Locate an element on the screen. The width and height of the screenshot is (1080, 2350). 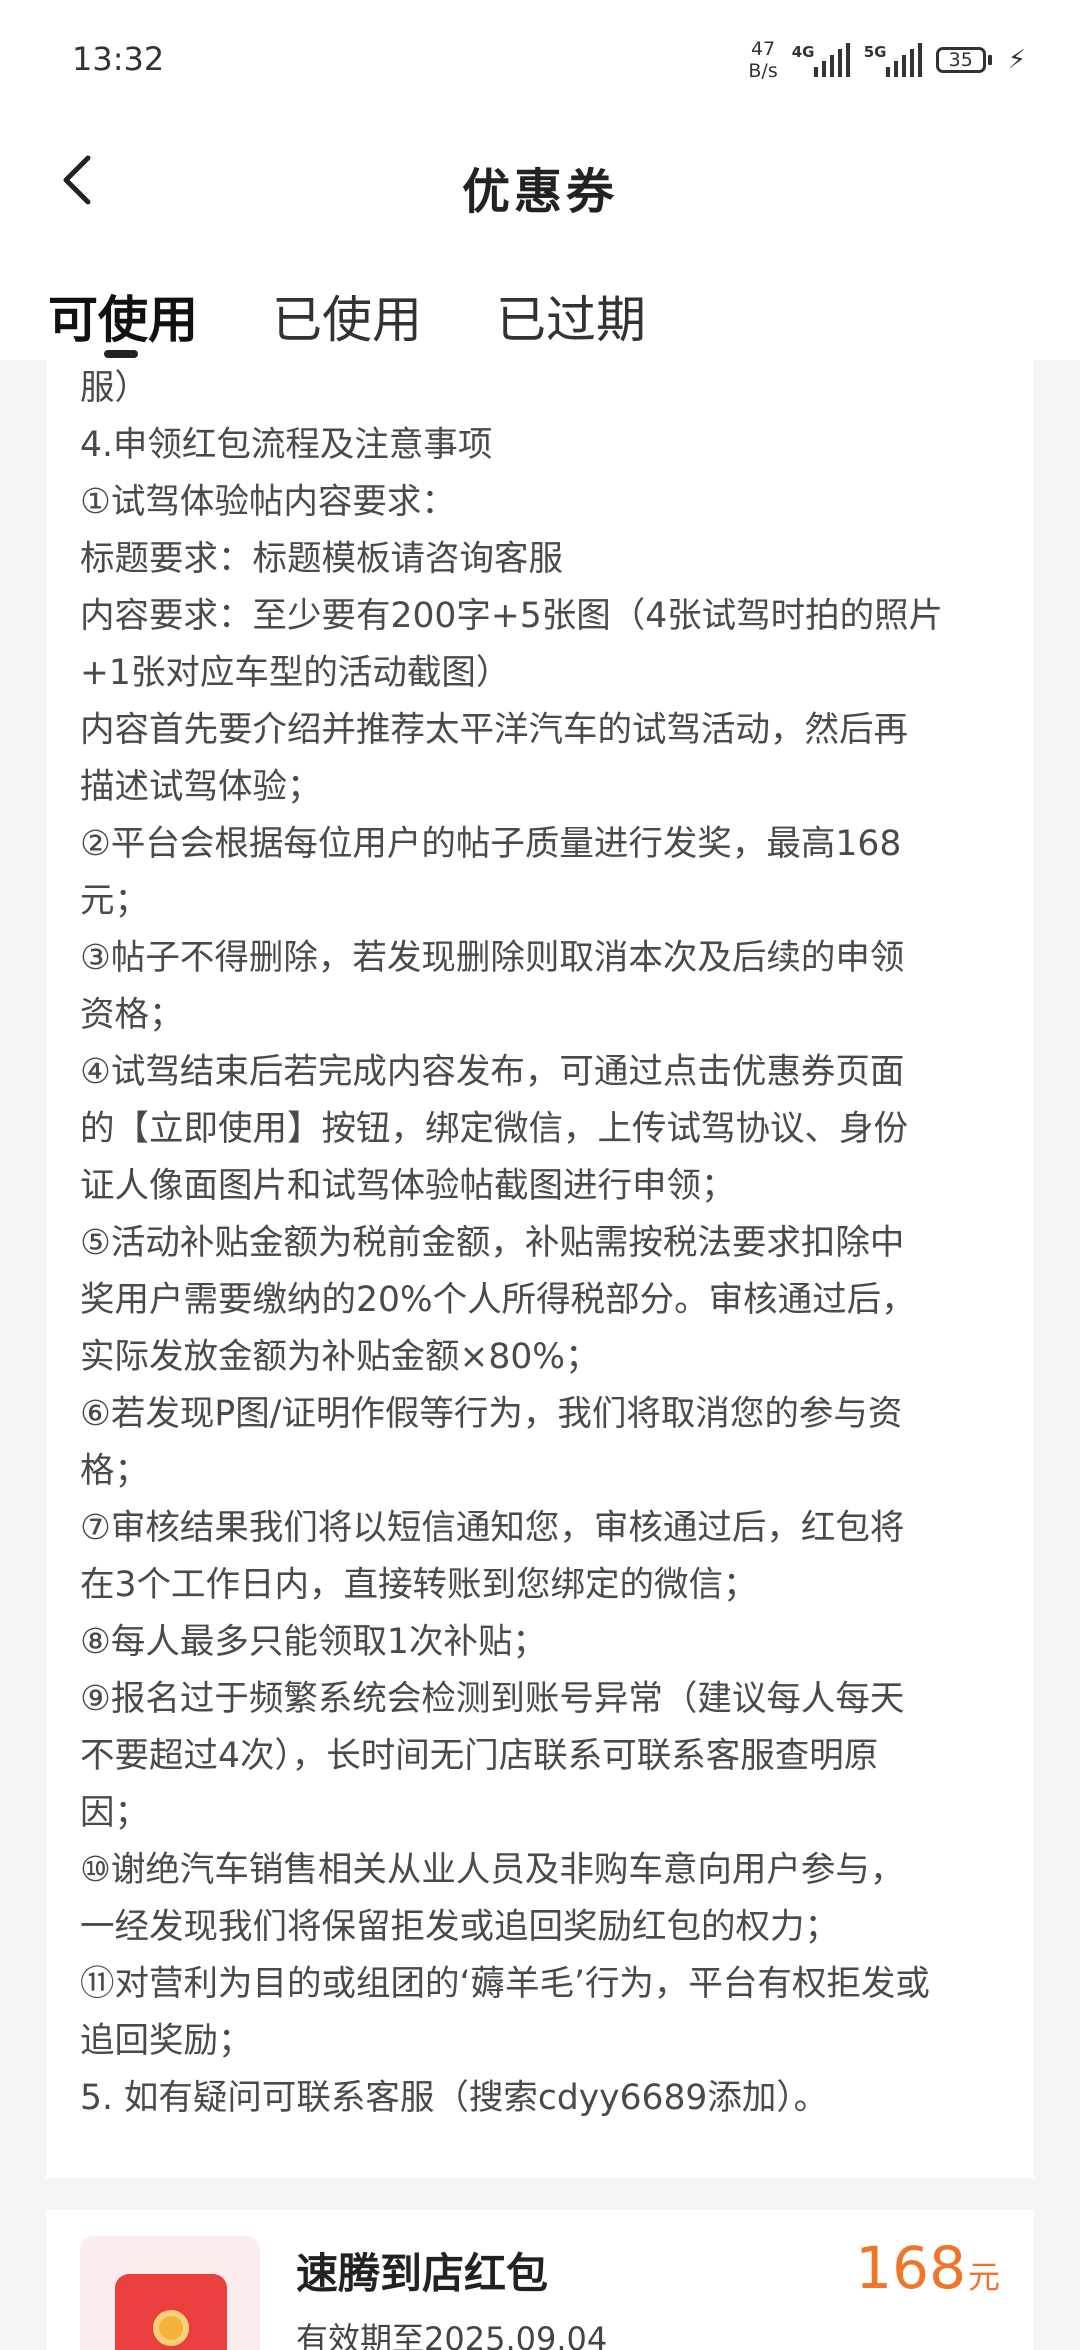
rule-line: ③帖子不得删除，若发现删除则取消本次及后续的申领 is located at coordinates (492, 958).